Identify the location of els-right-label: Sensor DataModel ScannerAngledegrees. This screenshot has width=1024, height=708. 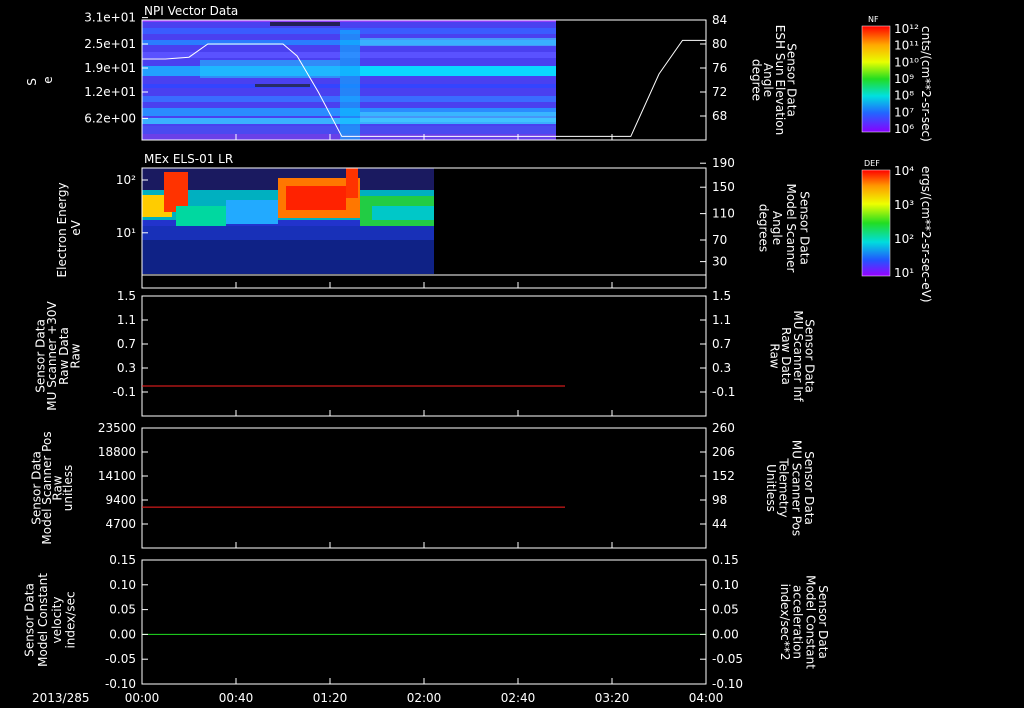
(784, 228).